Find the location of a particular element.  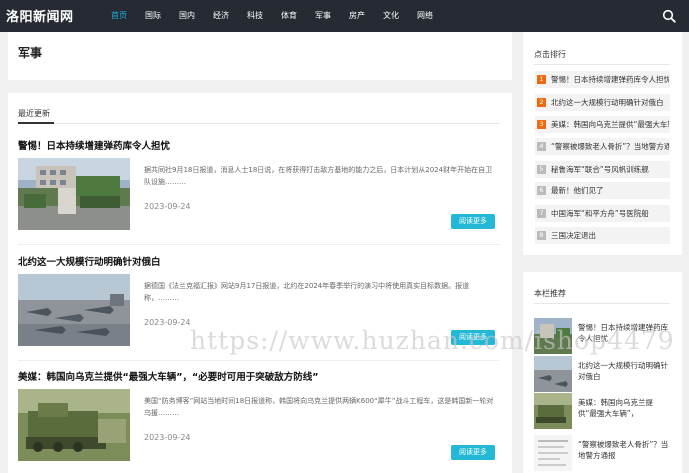

rank-item: 8 三国决定退出 is located at coordinates (602, 235).